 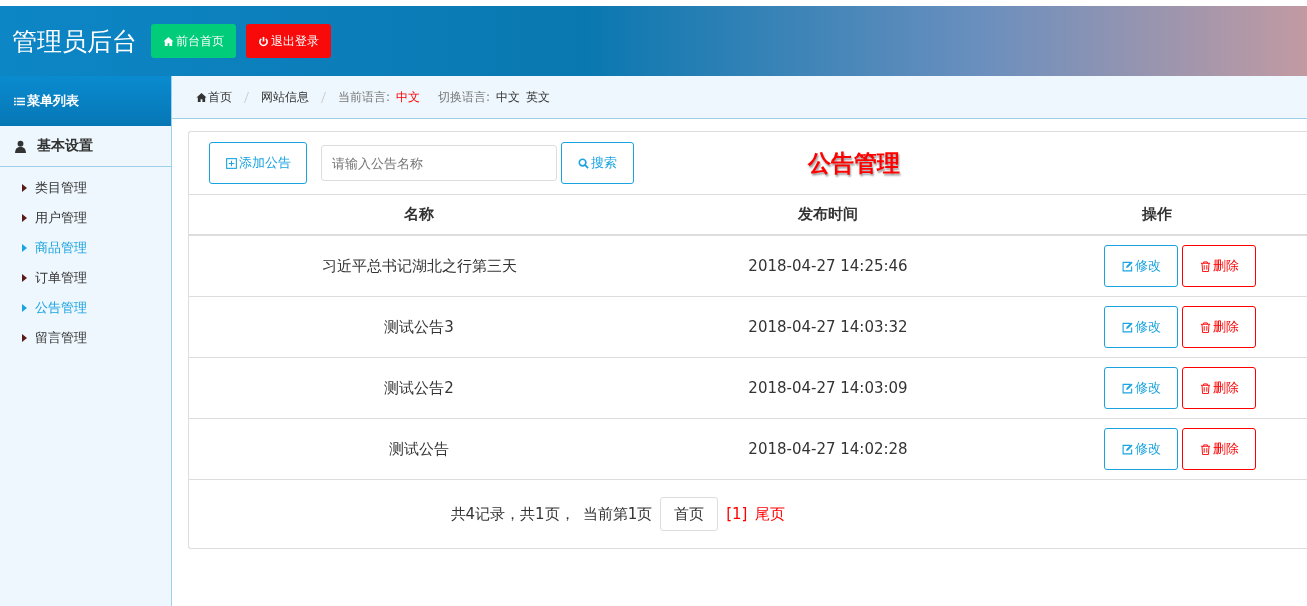 I want to click on menu-title-text: 菜单列表, so click(x=53, y=101).